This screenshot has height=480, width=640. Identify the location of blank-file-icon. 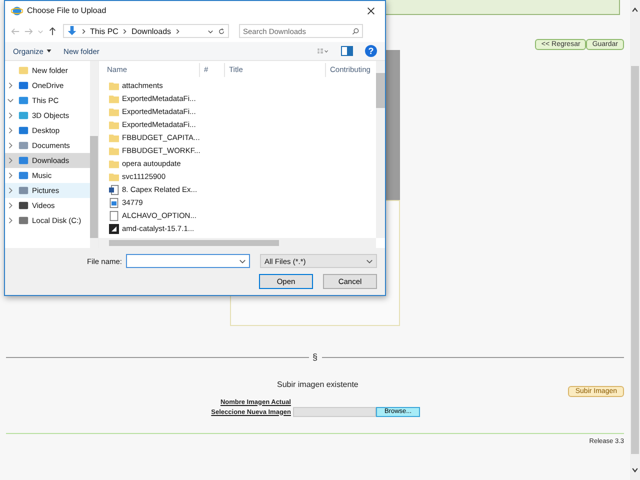
(114, 215).